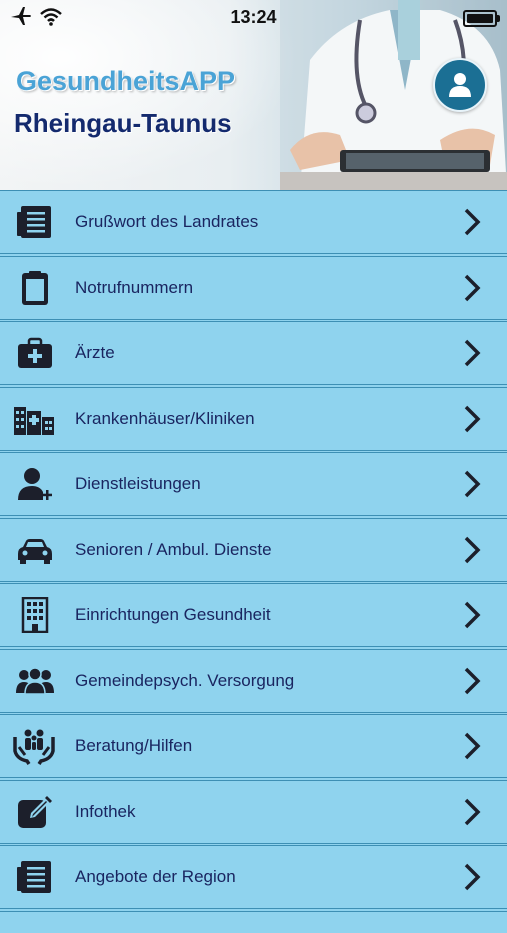 The height and width of the screenshot is (933, 507). What do you see at coordinates (35, 811) in the screenshot?
I see `edit-icon` at bounding box center [35, 811].